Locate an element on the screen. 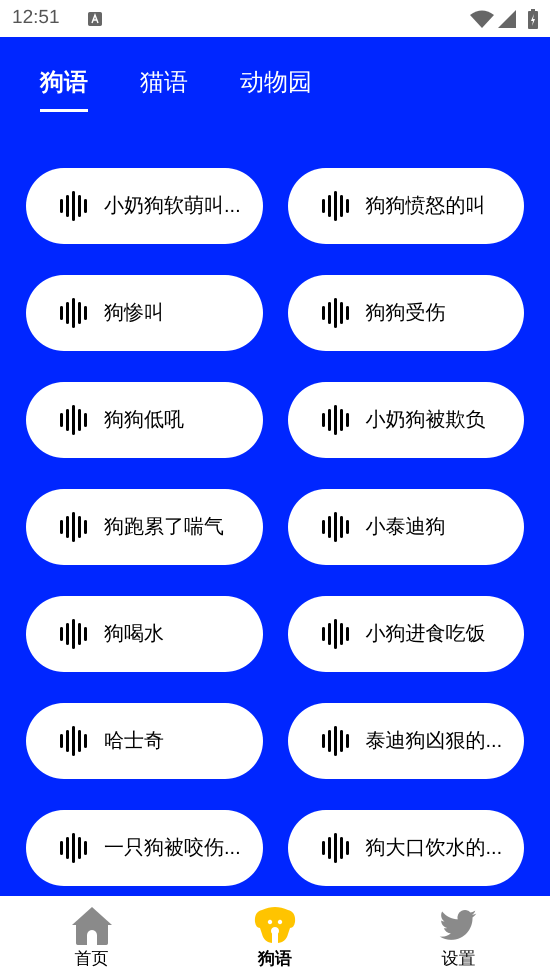 The height and width of the screenshot is (979, 550). sound-button: 狗惨叫 is located at coordinates (144, 313).